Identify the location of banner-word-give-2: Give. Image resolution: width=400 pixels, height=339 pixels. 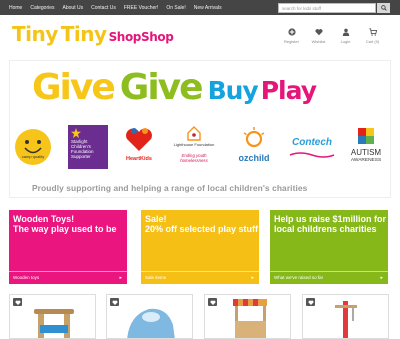
(161, 87).